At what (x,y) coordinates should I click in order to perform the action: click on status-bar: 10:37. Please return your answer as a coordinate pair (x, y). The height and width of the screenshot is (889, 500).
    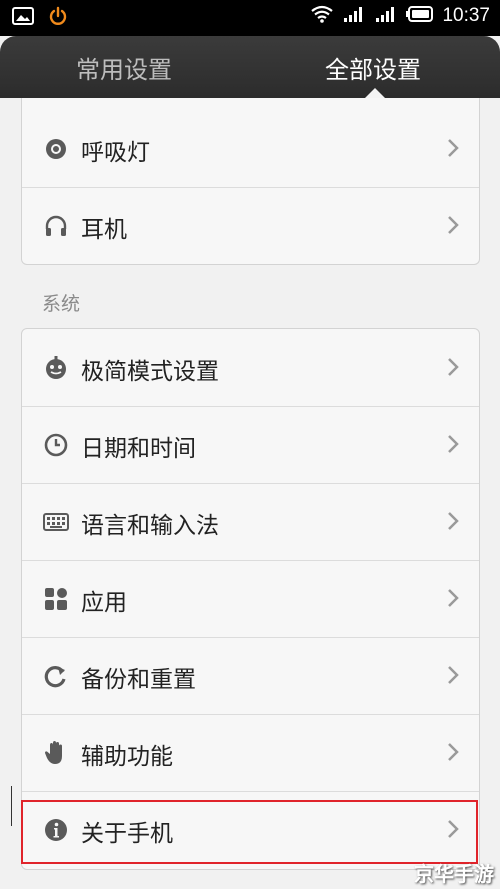
    Looking at the image, I should click on (250, 18).